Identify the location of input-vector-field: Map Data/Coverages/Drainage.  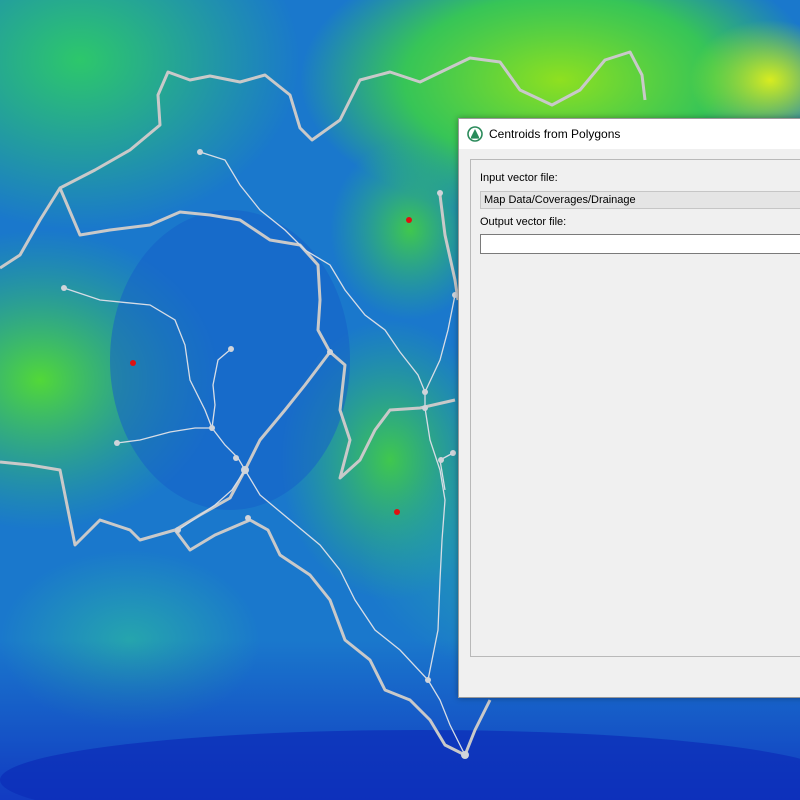
(640, 200).